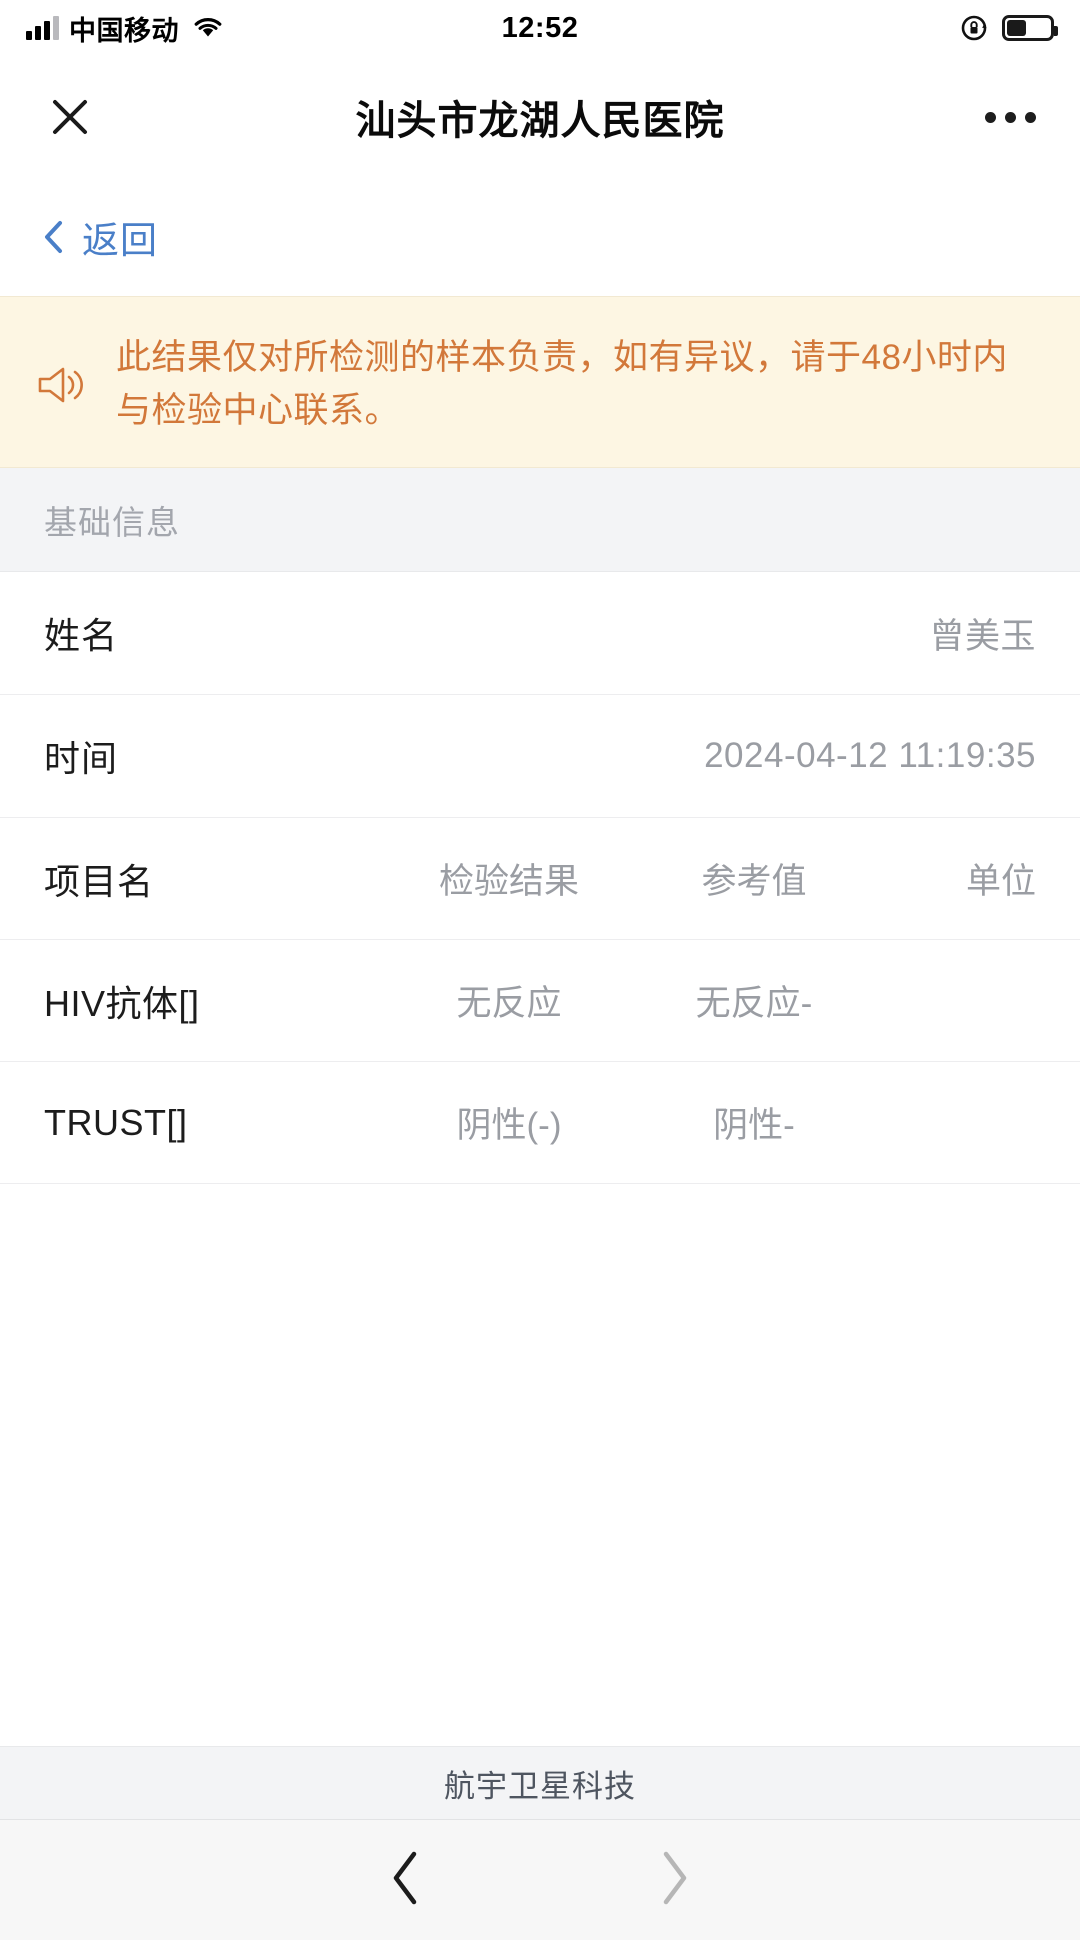 The height and width of the screenshot is (1940, 1080). I want to click on status-bar: 中国移动 12:52, so click(540, 28).